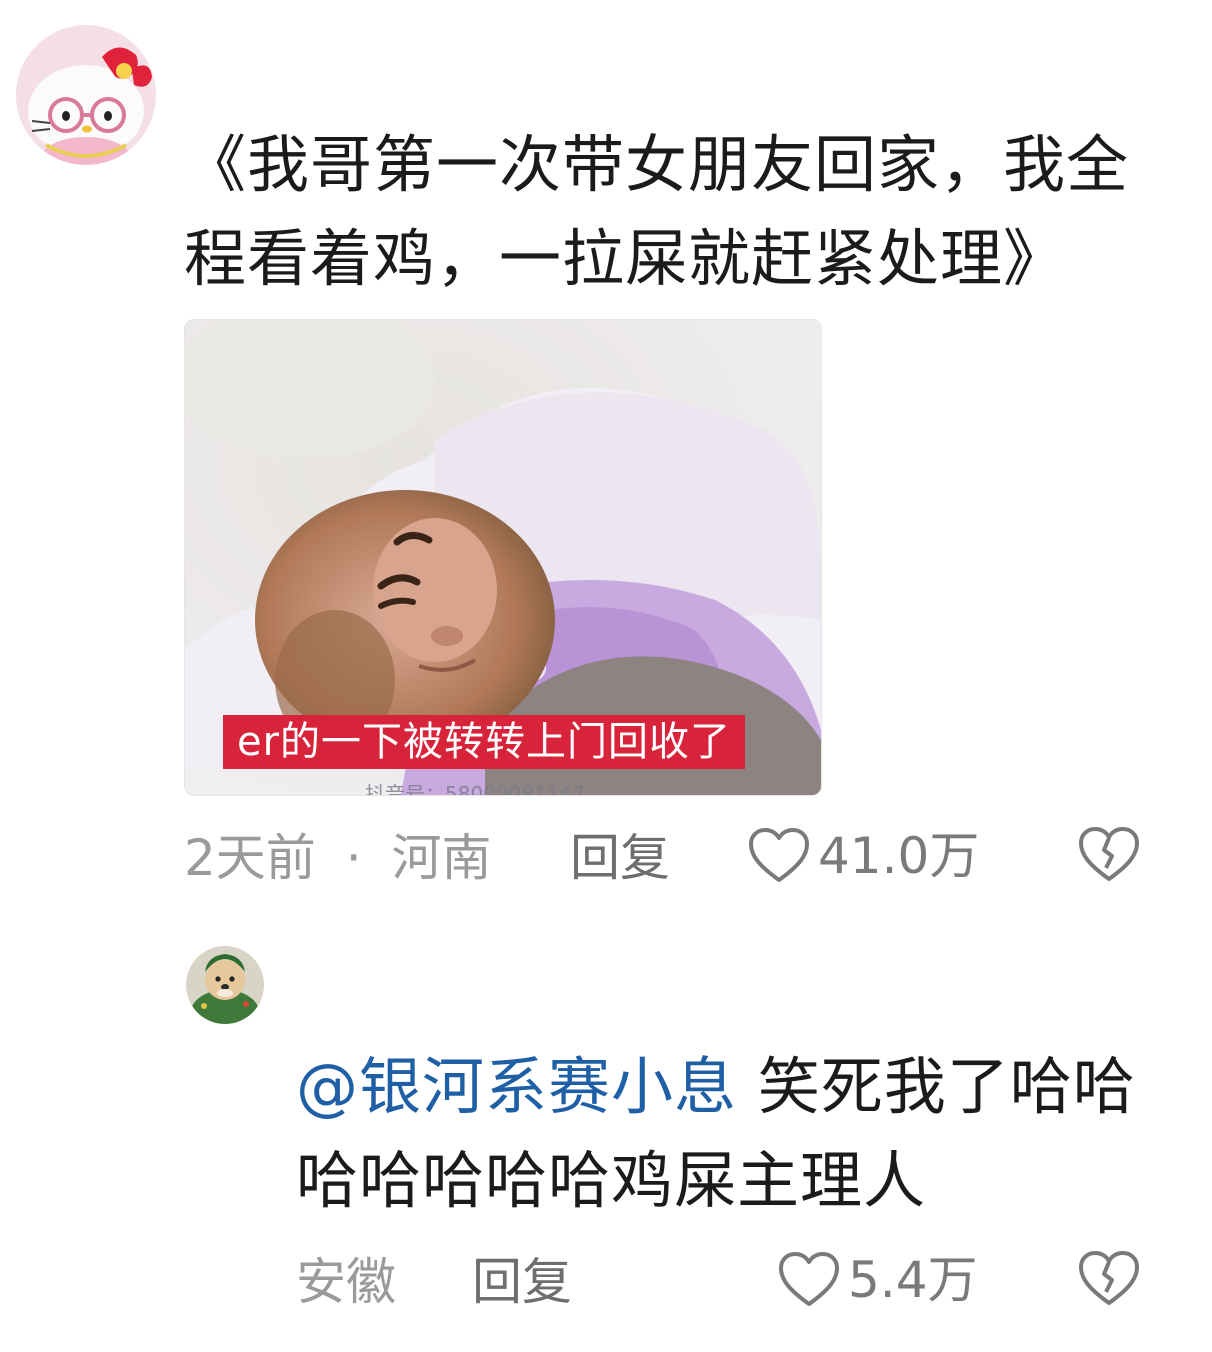 This screenshot has width=1212, height=1352. What do you see at coordinates (338, 858) in the screenshot?
I see `comment-meta: 2天前 · 河南` at bounding box center [338, 858].